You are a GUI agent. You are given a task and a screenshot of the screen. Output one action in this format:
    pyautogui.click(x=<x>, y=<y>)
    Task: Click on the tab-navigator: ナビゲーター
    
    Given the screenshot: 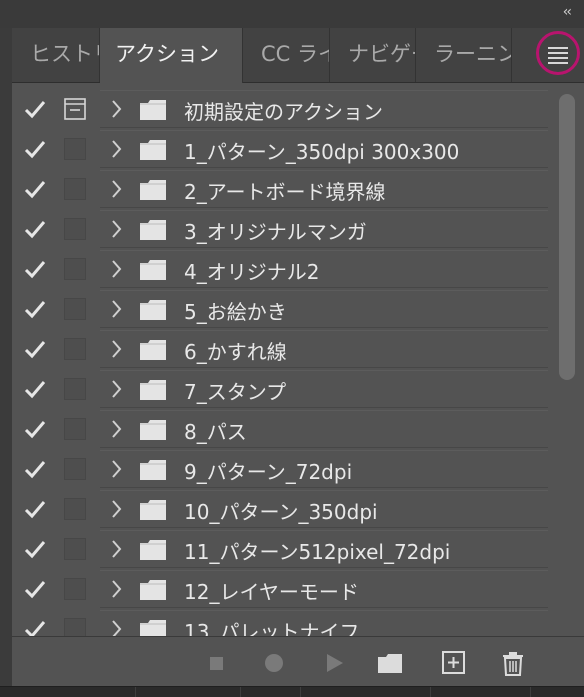 What is the action you would take?
    pyautogui.click(x=373, y=55)
    